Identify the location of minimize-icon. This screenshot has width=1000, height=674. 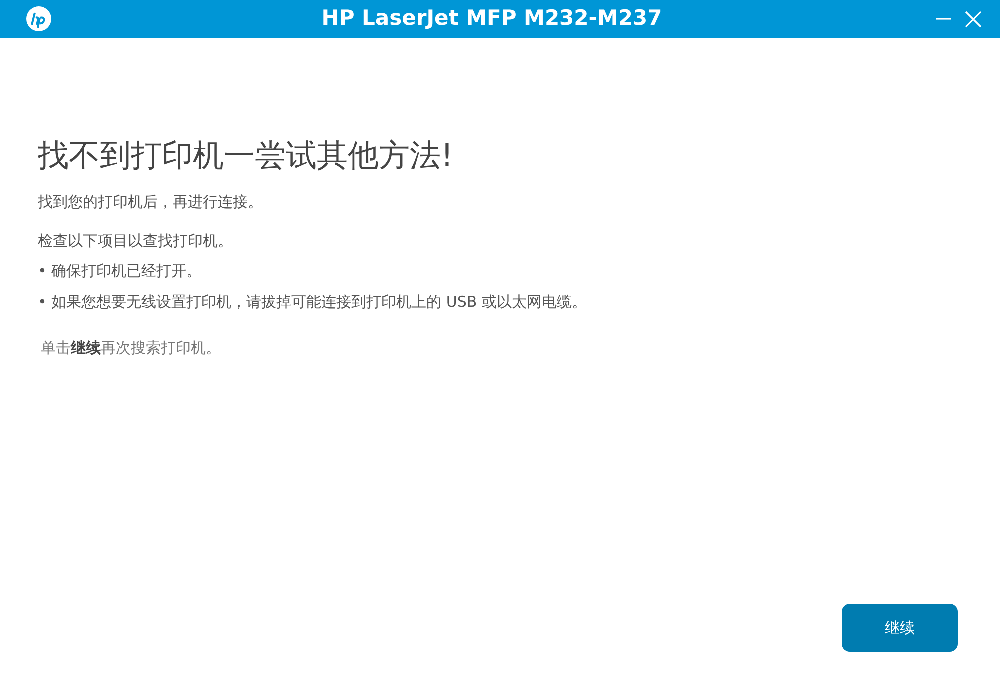
(943, 19).